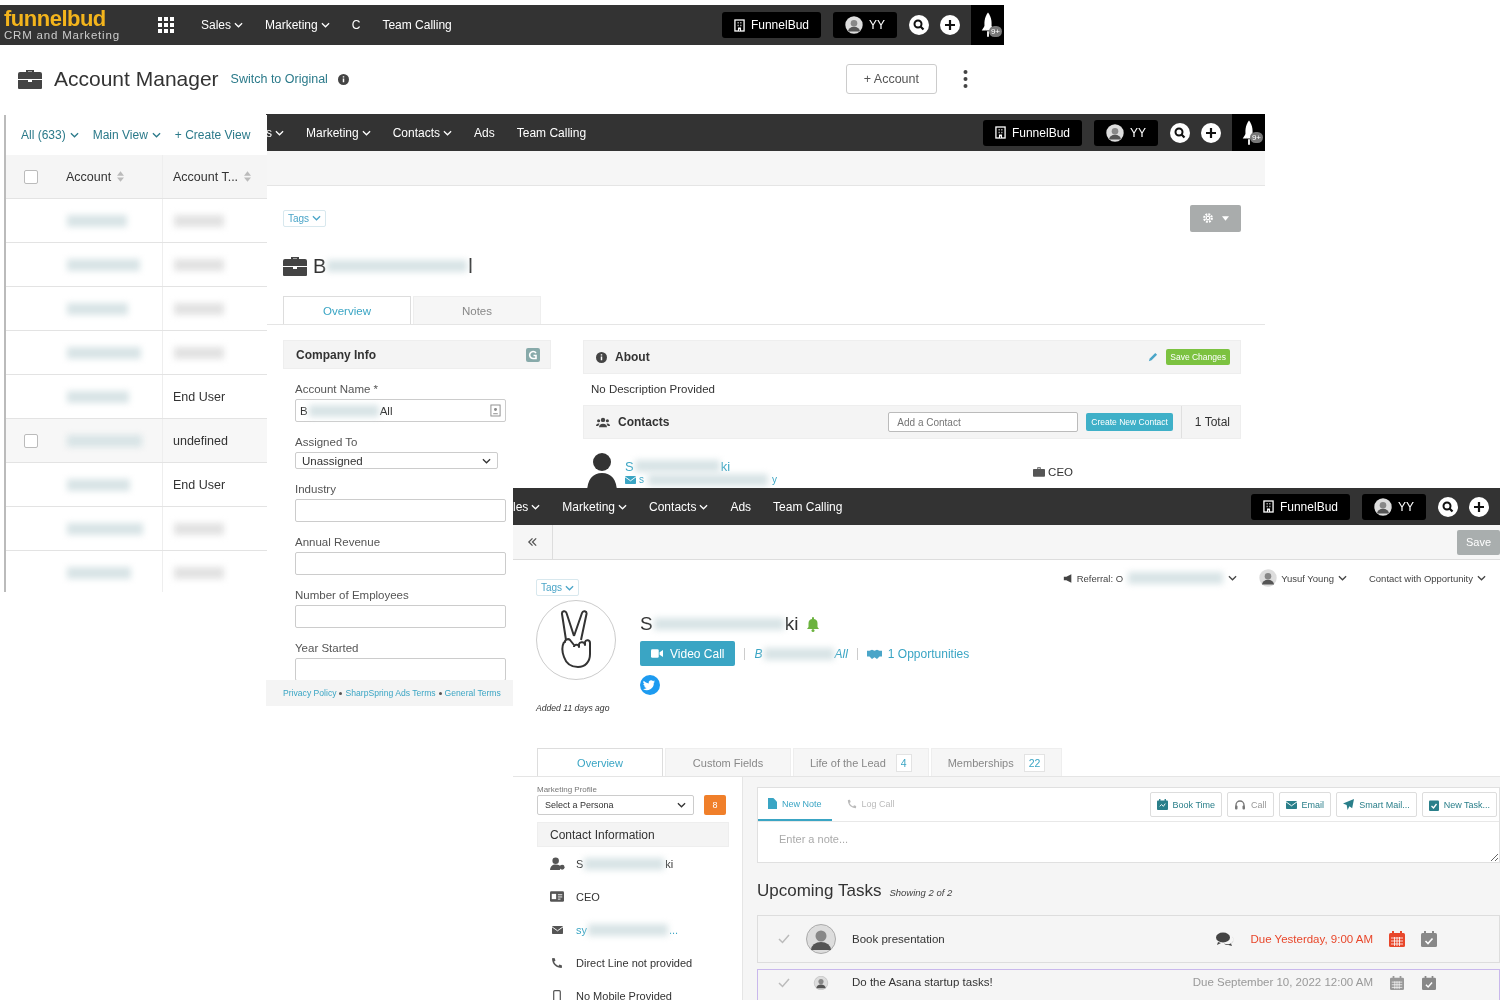  Describe the element at coordinates (1208, 218) in the screenshot. I see `settings-icon` at that location.